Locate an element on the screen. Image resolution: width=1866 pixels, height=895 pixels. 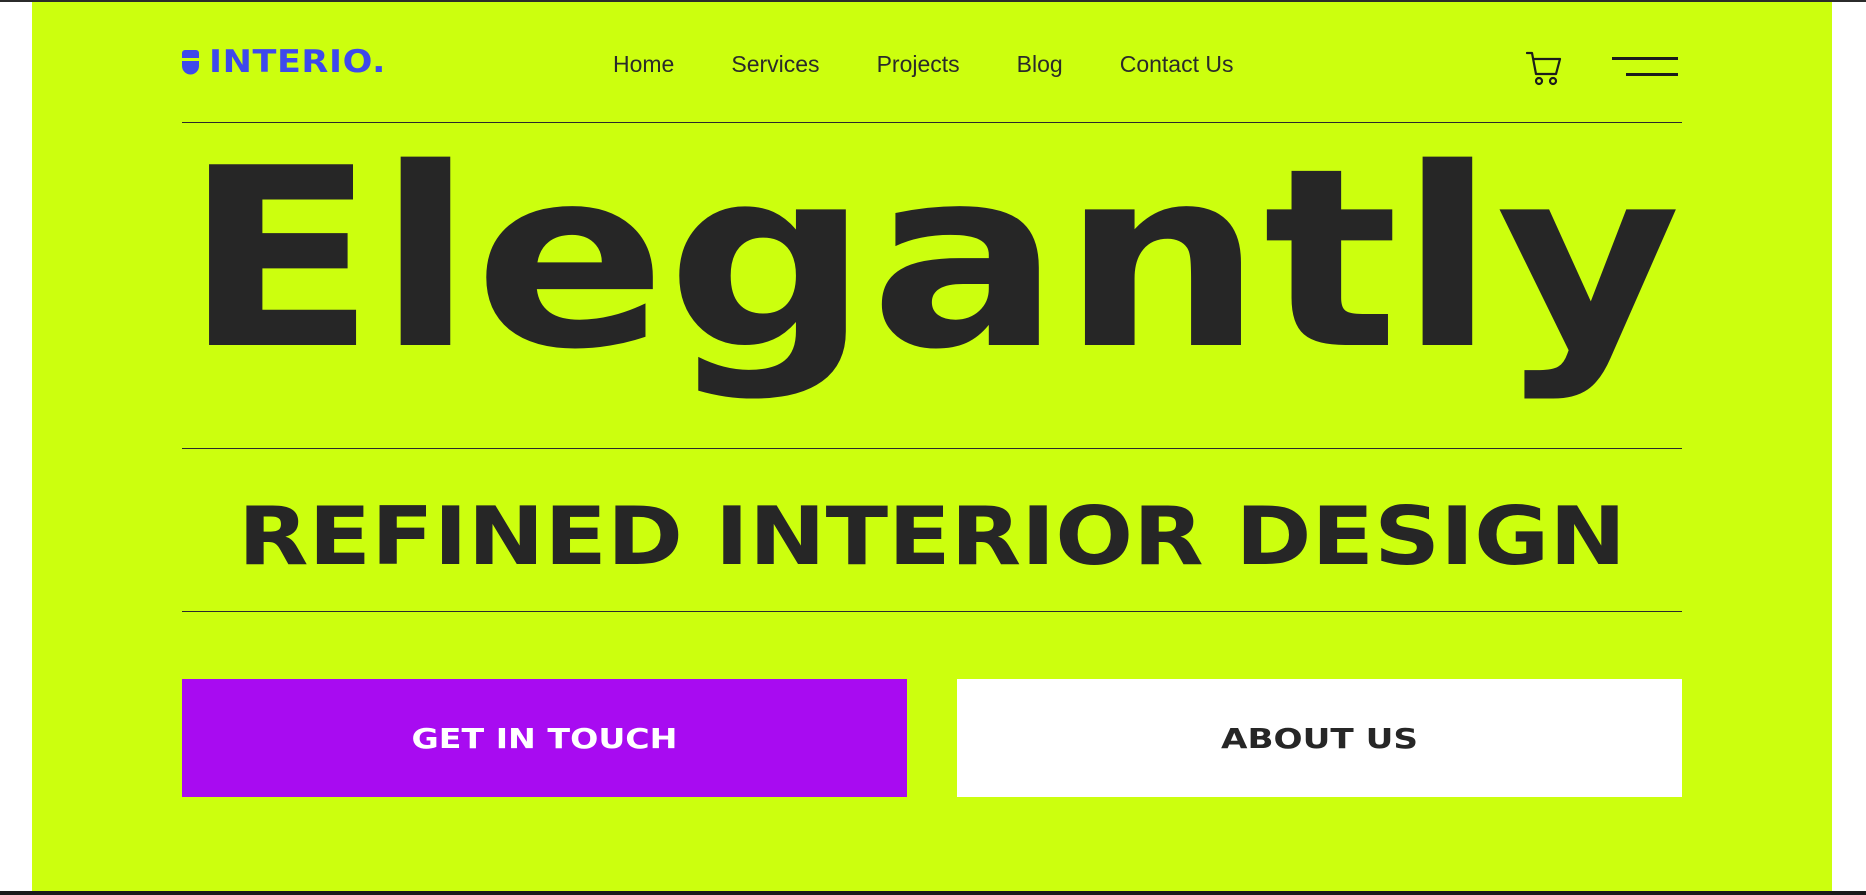
about-us-label-box: ABOUT US is located at coordinates (1319, 738).